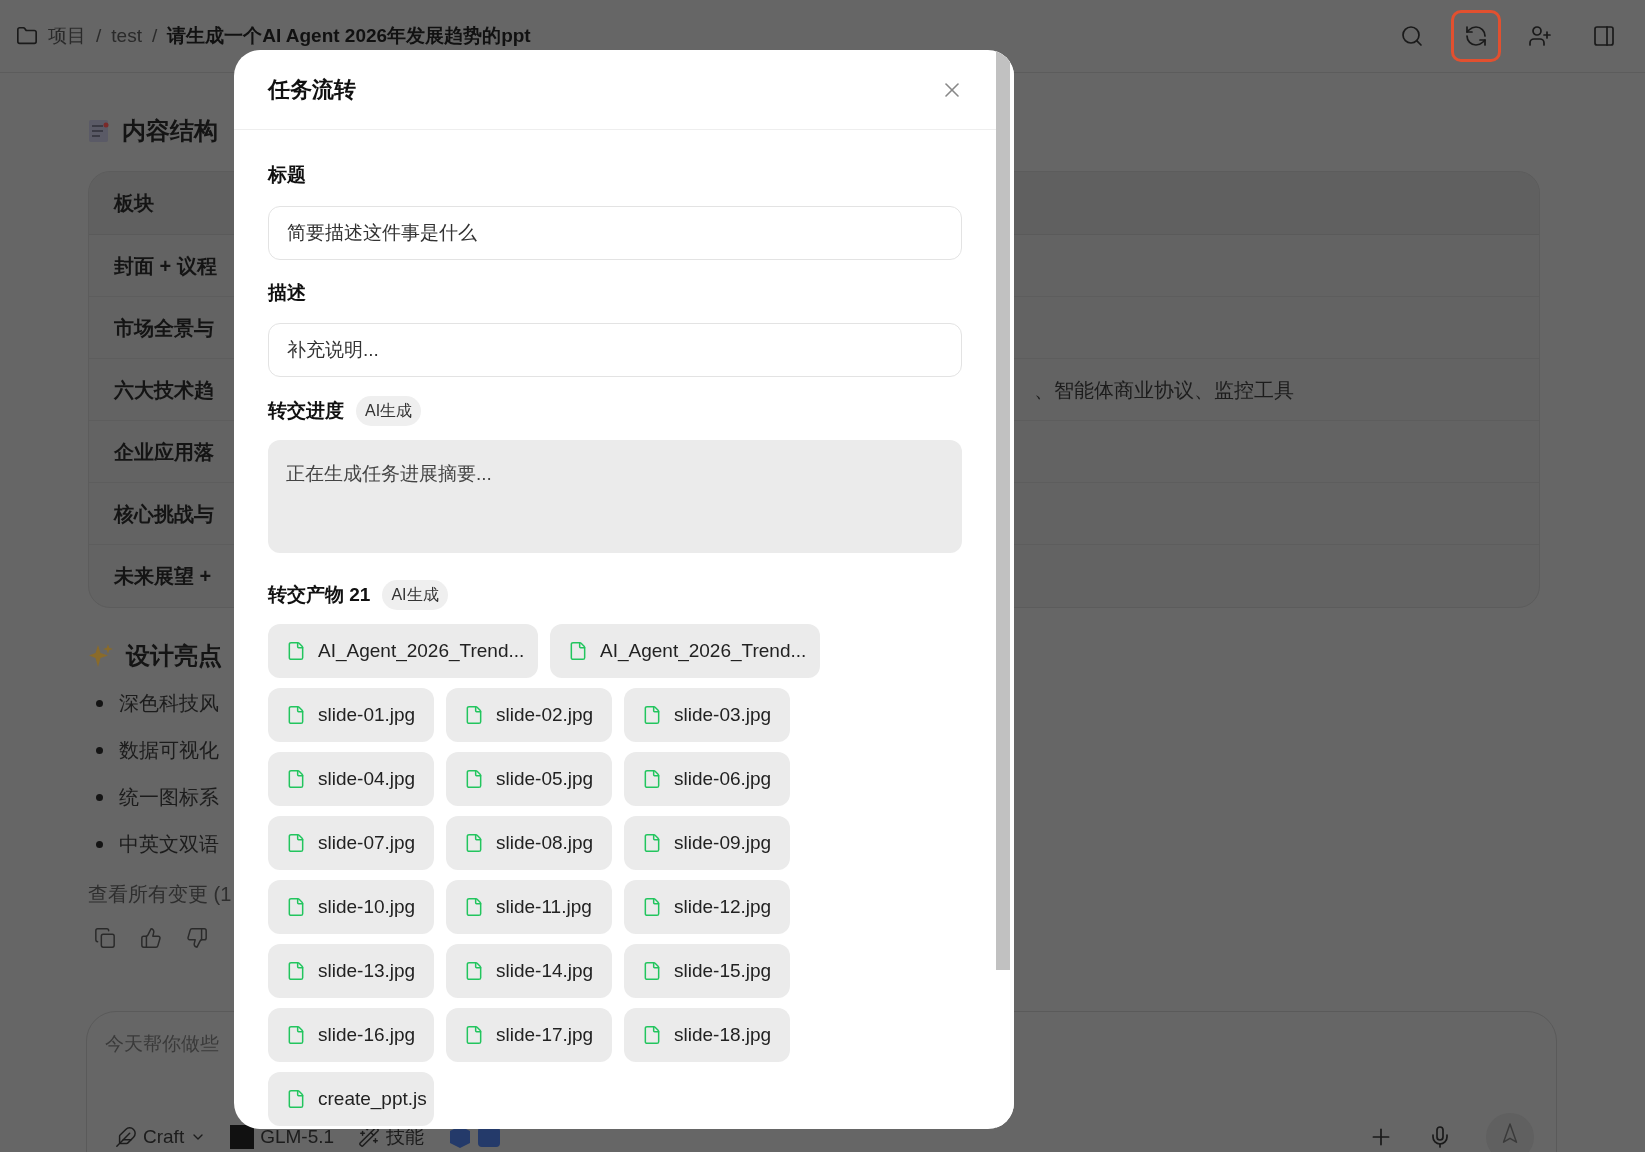 This screenshot has width=1645, height=1152. Describe the element at coordinates (707, 1035) in the screenshot. I see `file-chip: slide-18.jpg` at that location.